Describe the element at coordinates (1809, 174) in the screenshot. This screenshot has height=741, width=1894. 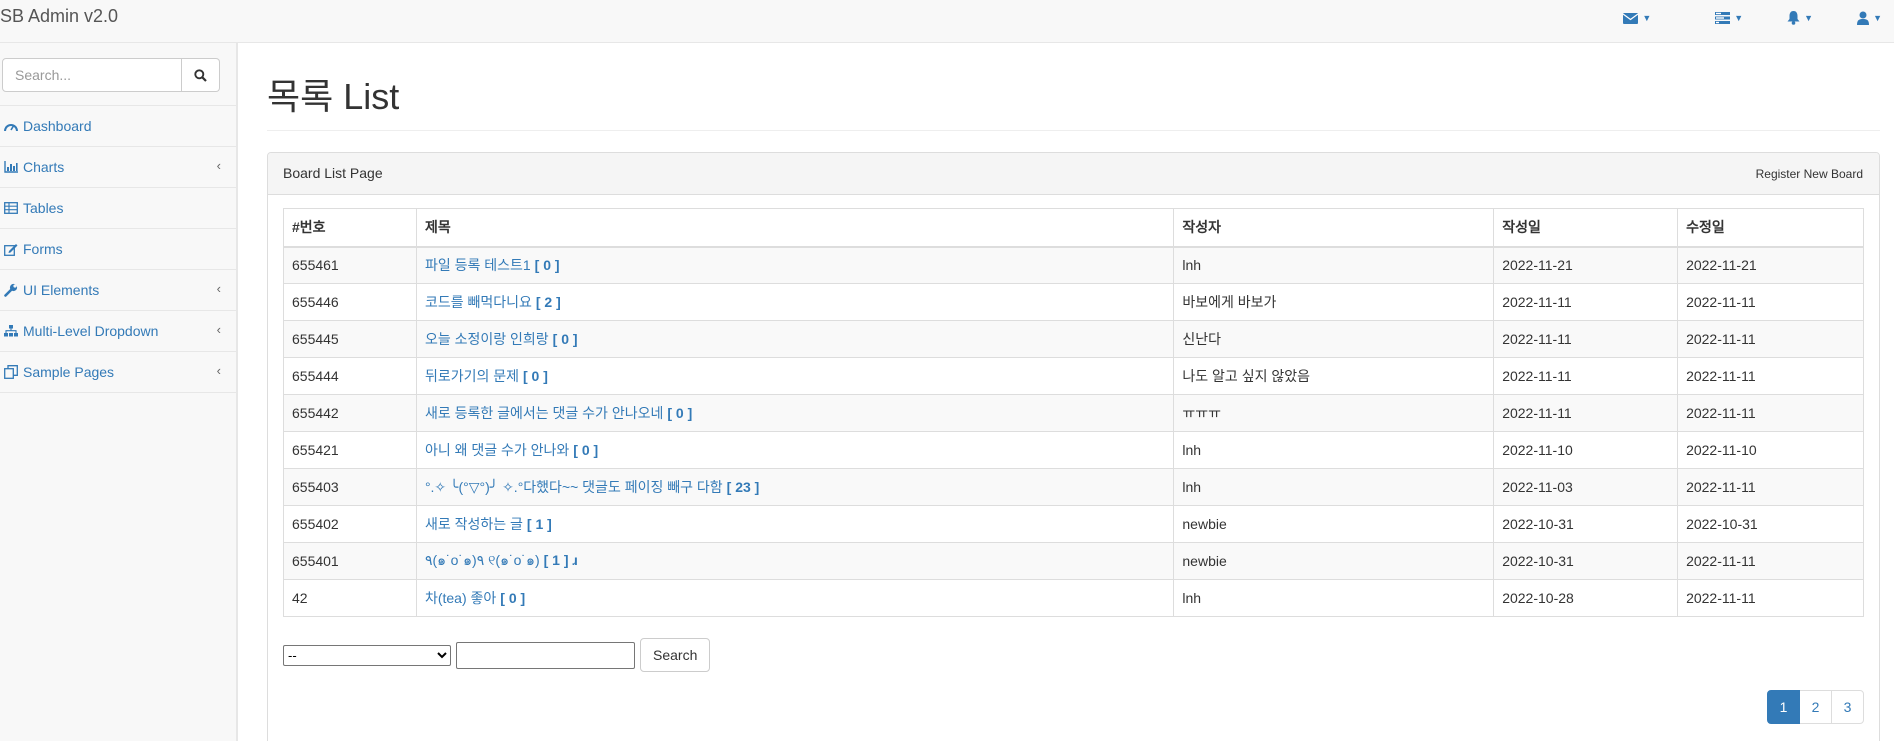
I see `register-new-board-button: Register New Board` at that location.